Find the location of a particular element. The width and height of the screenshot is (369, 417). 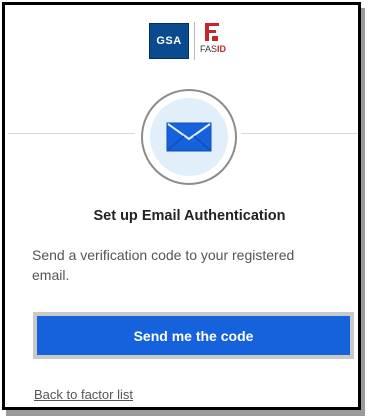

logo-divider is located at coordinates (194, 41).